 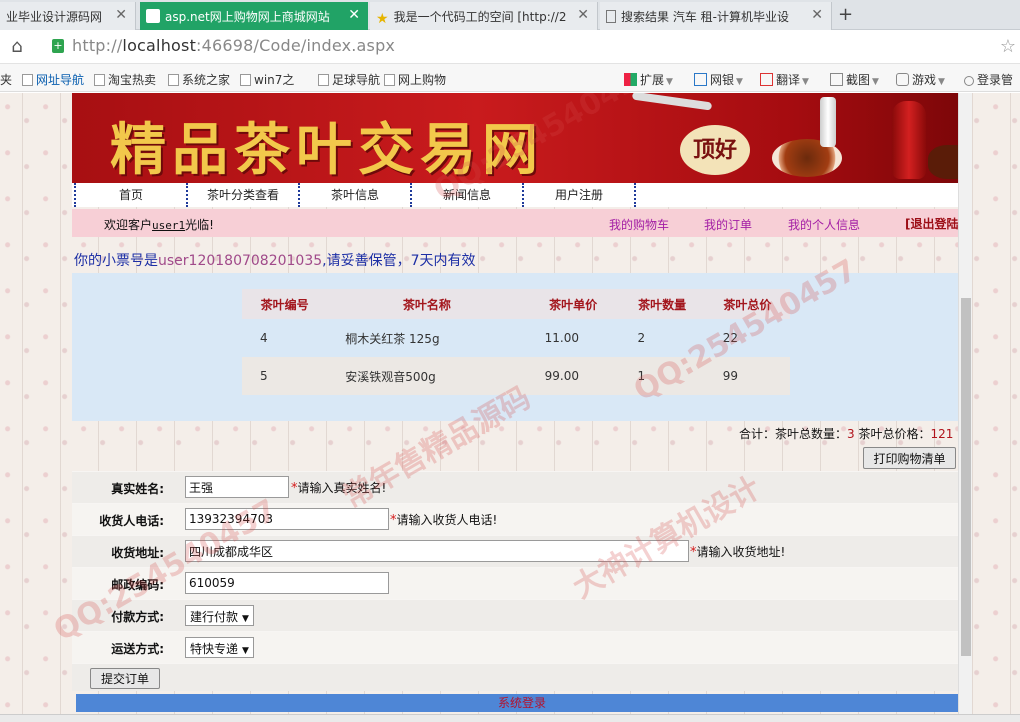 What do you see at coordinates (338, 487) in the screenshot?
I see `name-hint: *请输入真实姓名!` at bounding box center [338, 487].